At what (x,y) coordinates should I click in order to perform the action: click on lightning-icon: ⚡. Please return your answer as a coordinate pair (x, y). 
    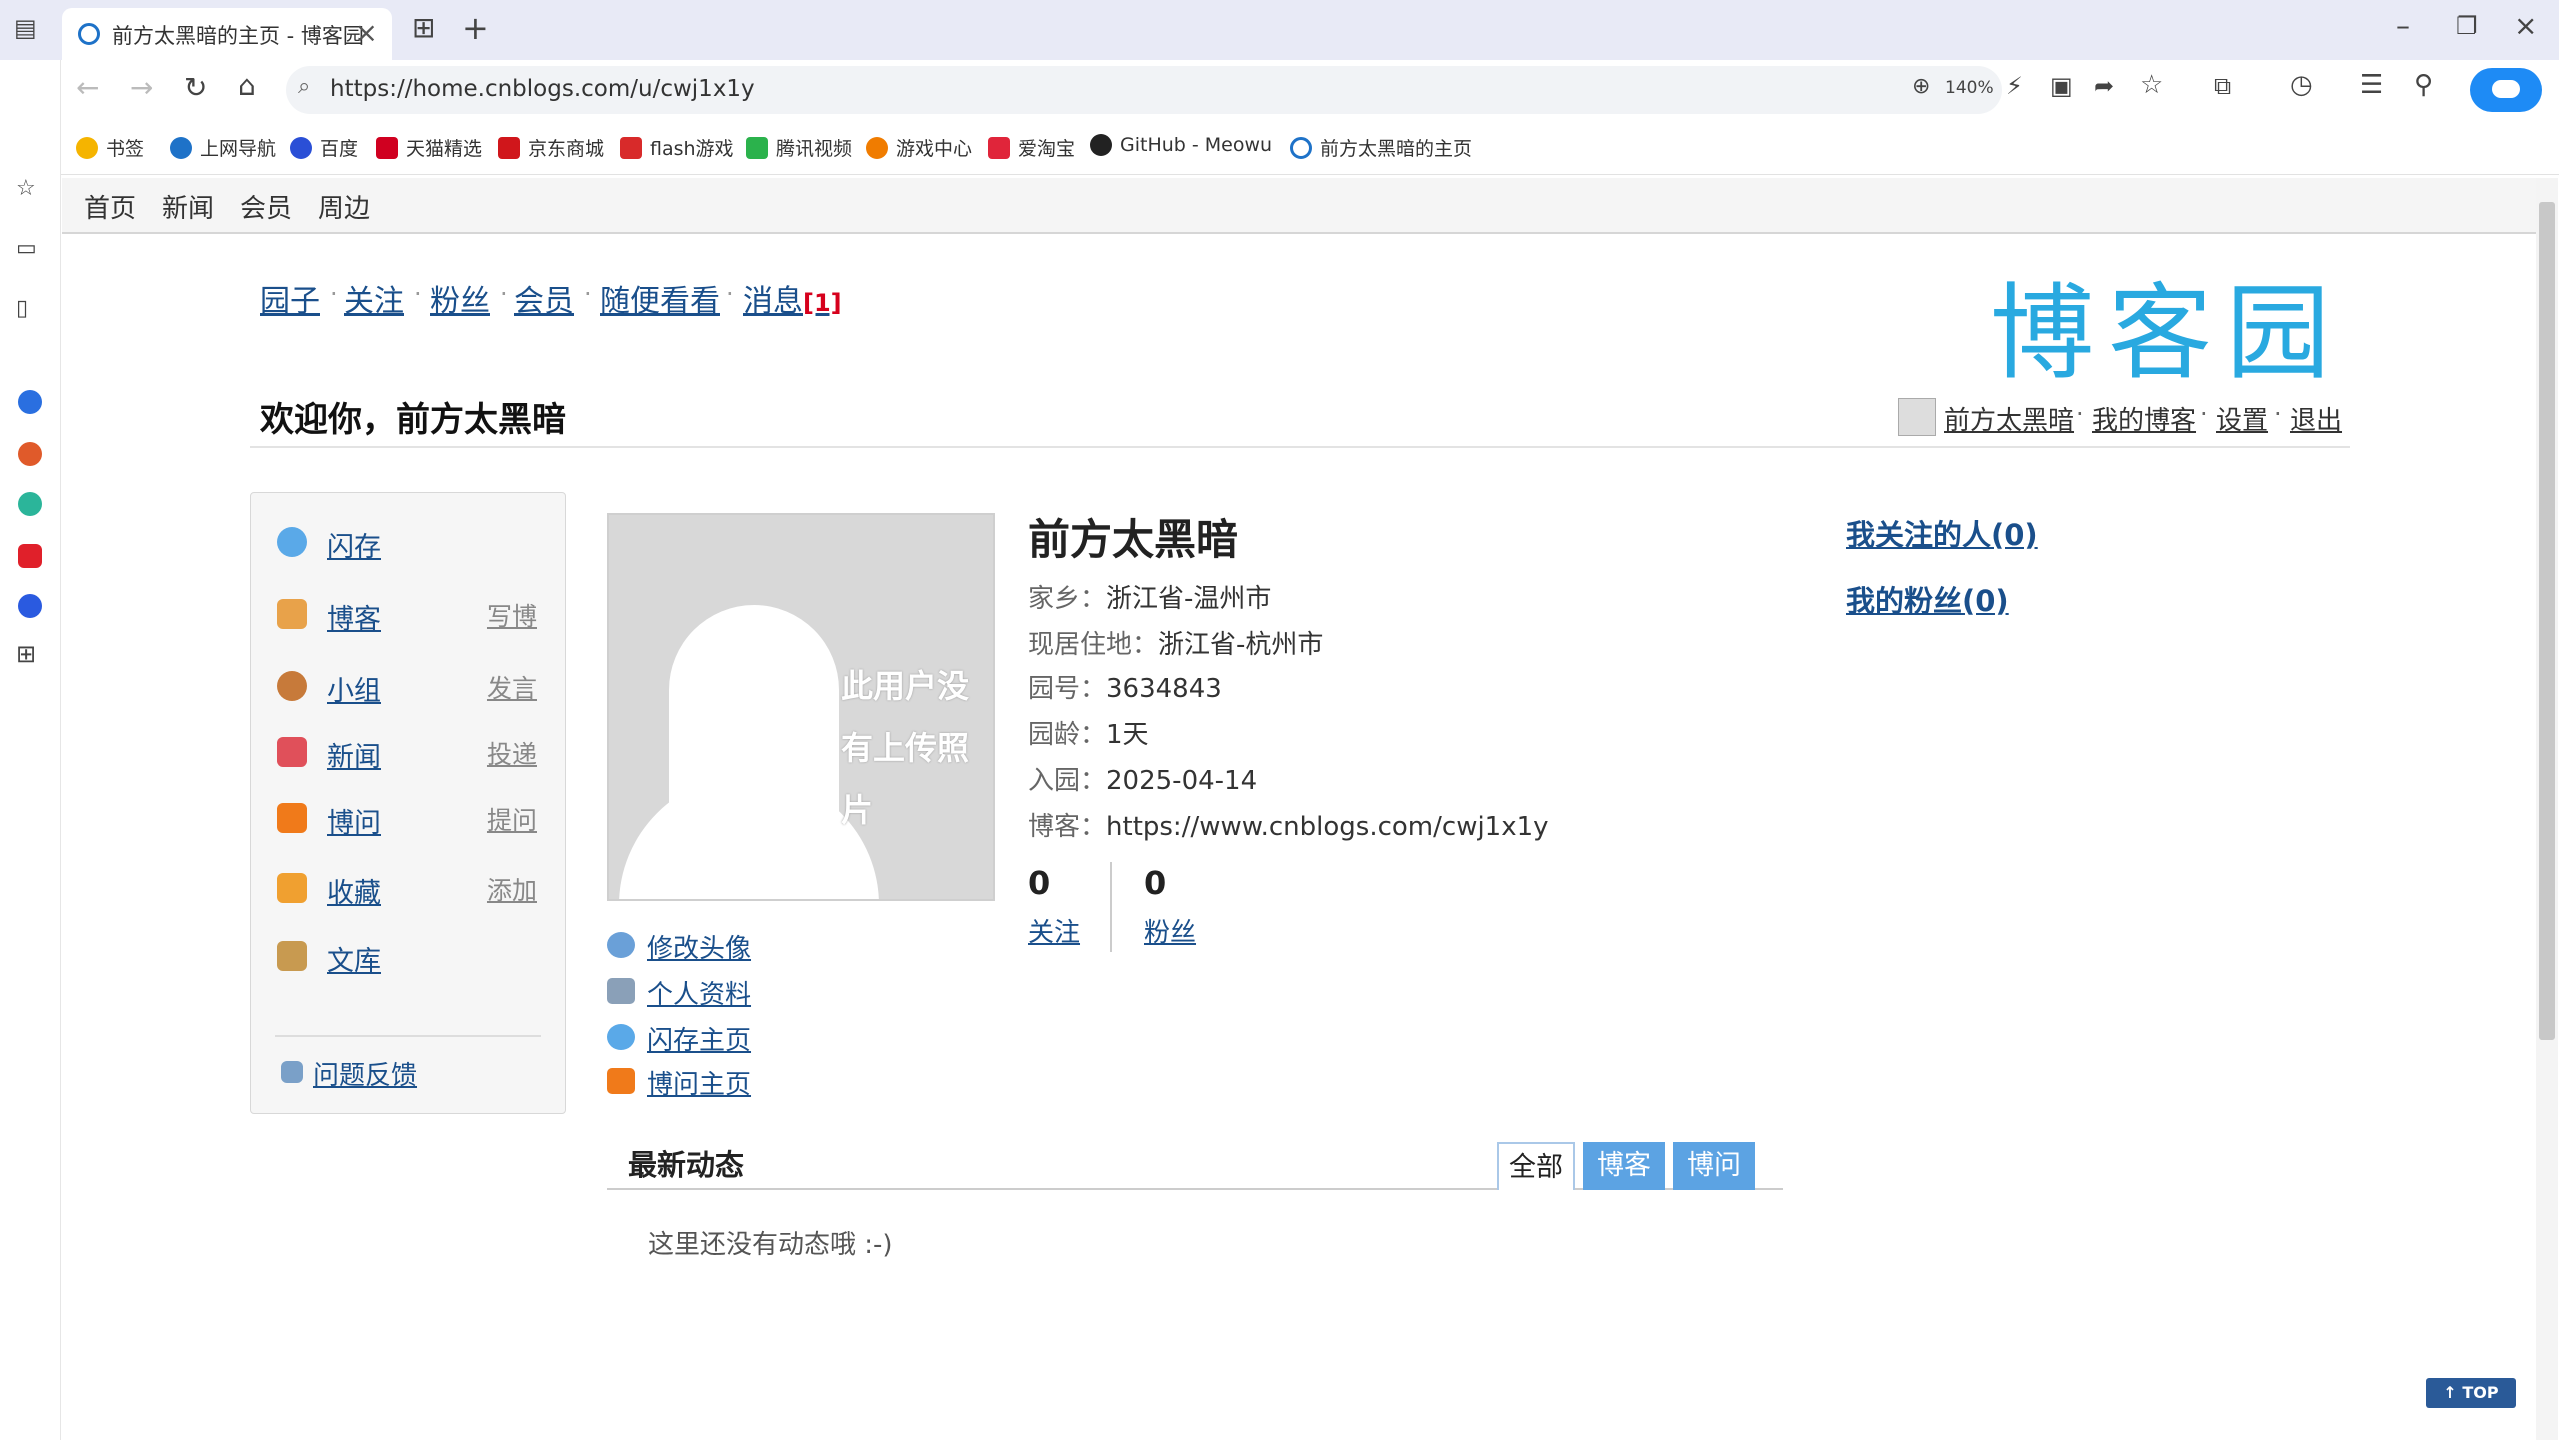
    Looking at the image, I should click on (2014, 86).